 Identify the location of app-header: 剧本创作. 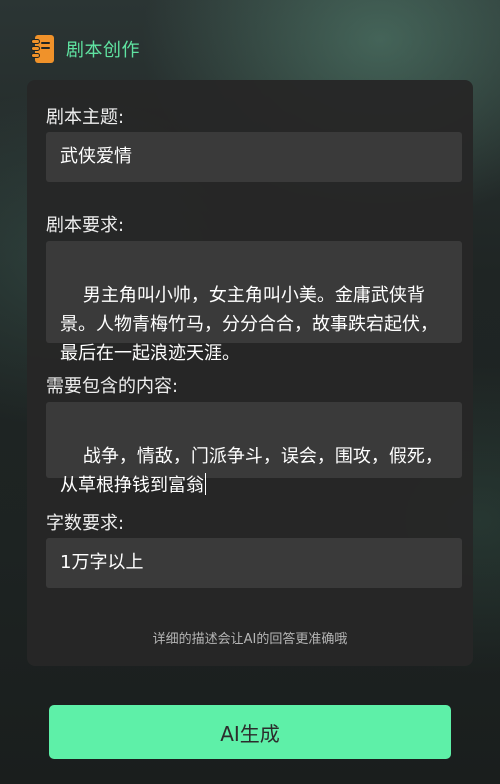
(86, 49).